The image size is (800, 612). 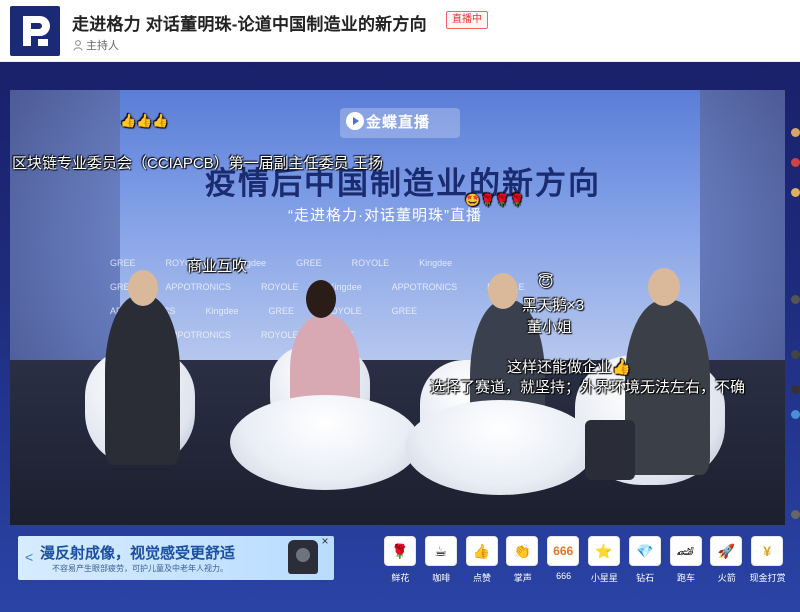 I want to click on gift-flower: 🌹 鲜花, so click(x=400, y=560).